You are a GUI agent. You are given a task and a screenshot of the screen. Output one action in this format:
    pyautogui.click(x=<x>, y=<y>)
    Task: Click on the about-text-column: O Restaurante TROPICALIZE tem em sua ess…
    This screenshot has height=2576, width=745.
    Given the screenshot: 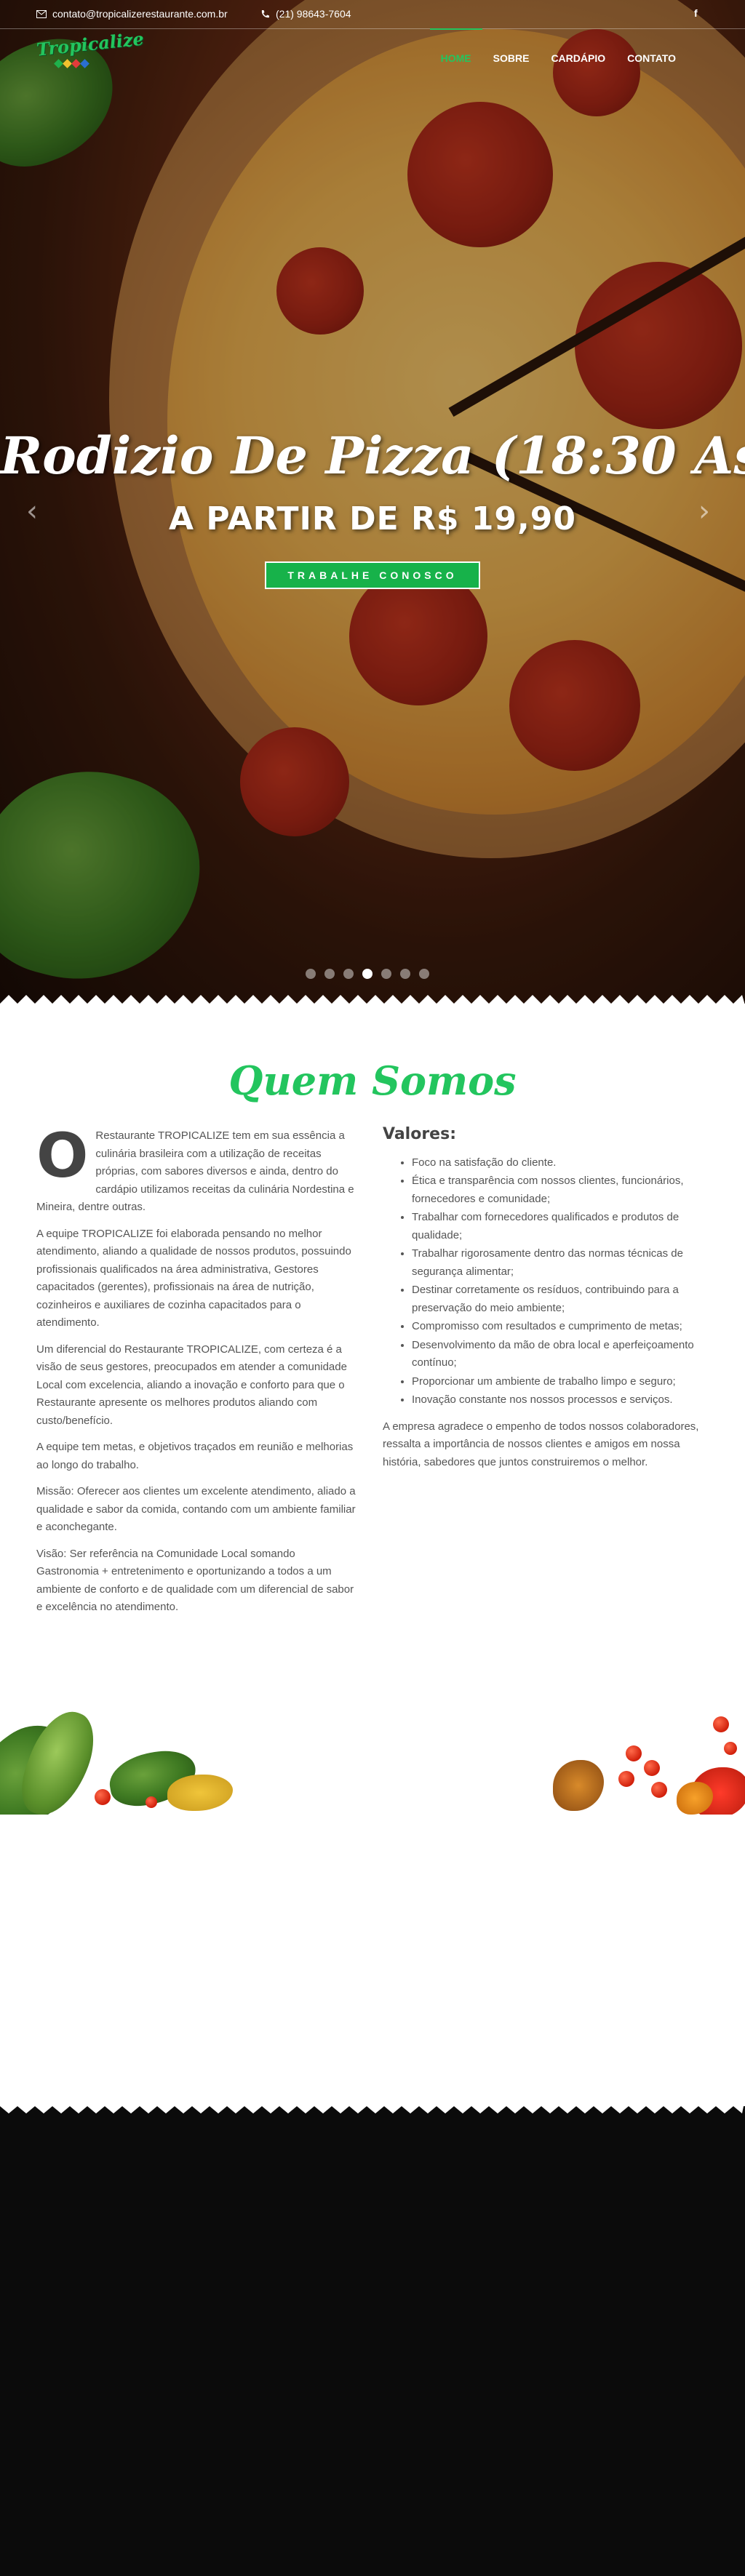 What is the action you would take?
    pyautogui.click(x=198, y=1372)
    